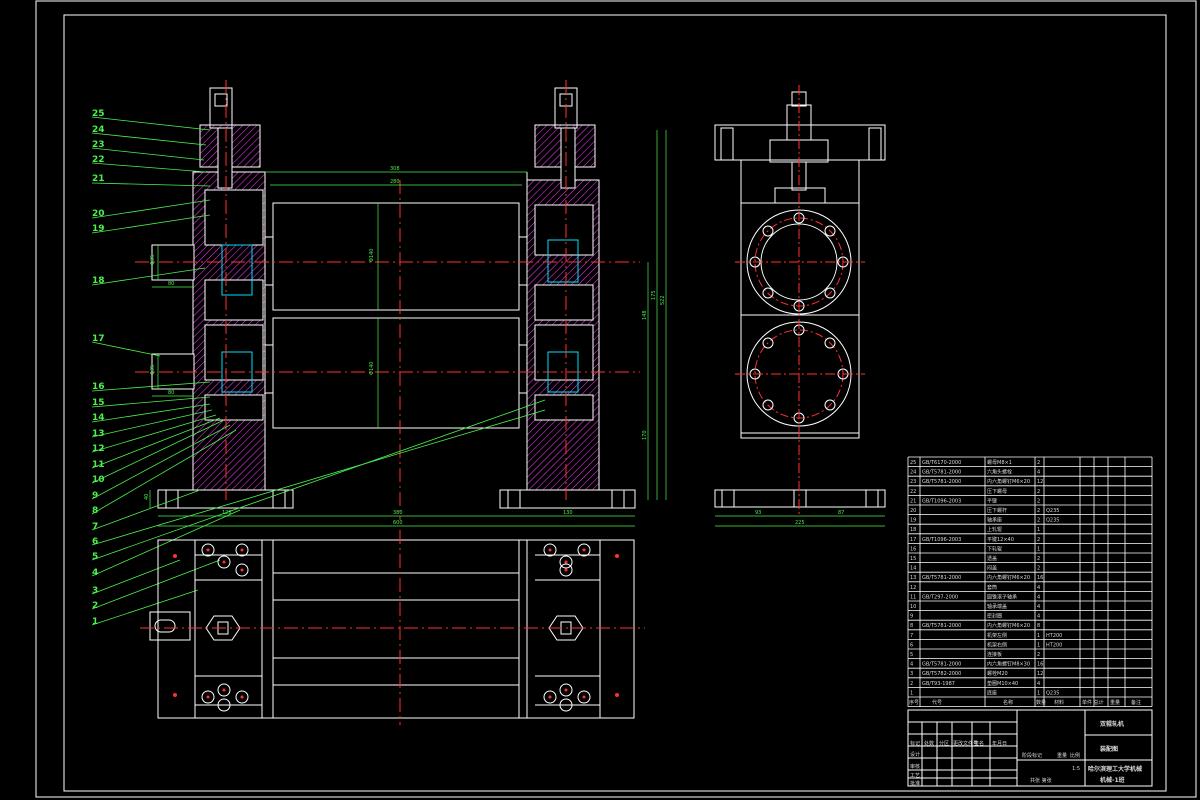 This screenshot has height=800, width=1200. I want to click on parts-row-name: 轴承端盖, so click(997, 606).